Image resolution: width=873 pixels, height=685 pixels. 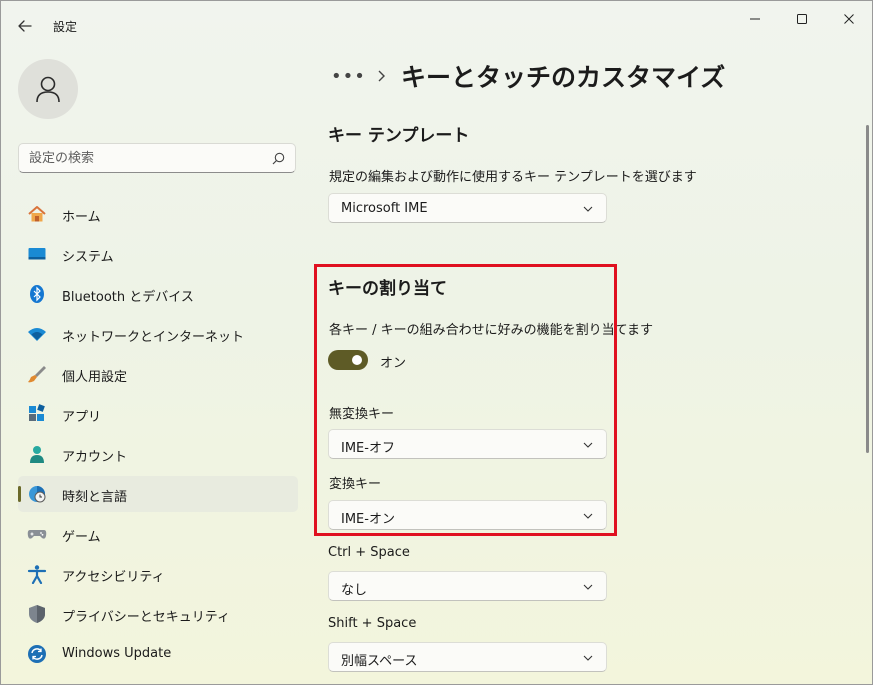 What do you see at coordinates (158, 454) in the screenshot?
I see `sidebar-item-accounts: アカウント` at bounding box center [158, 454].